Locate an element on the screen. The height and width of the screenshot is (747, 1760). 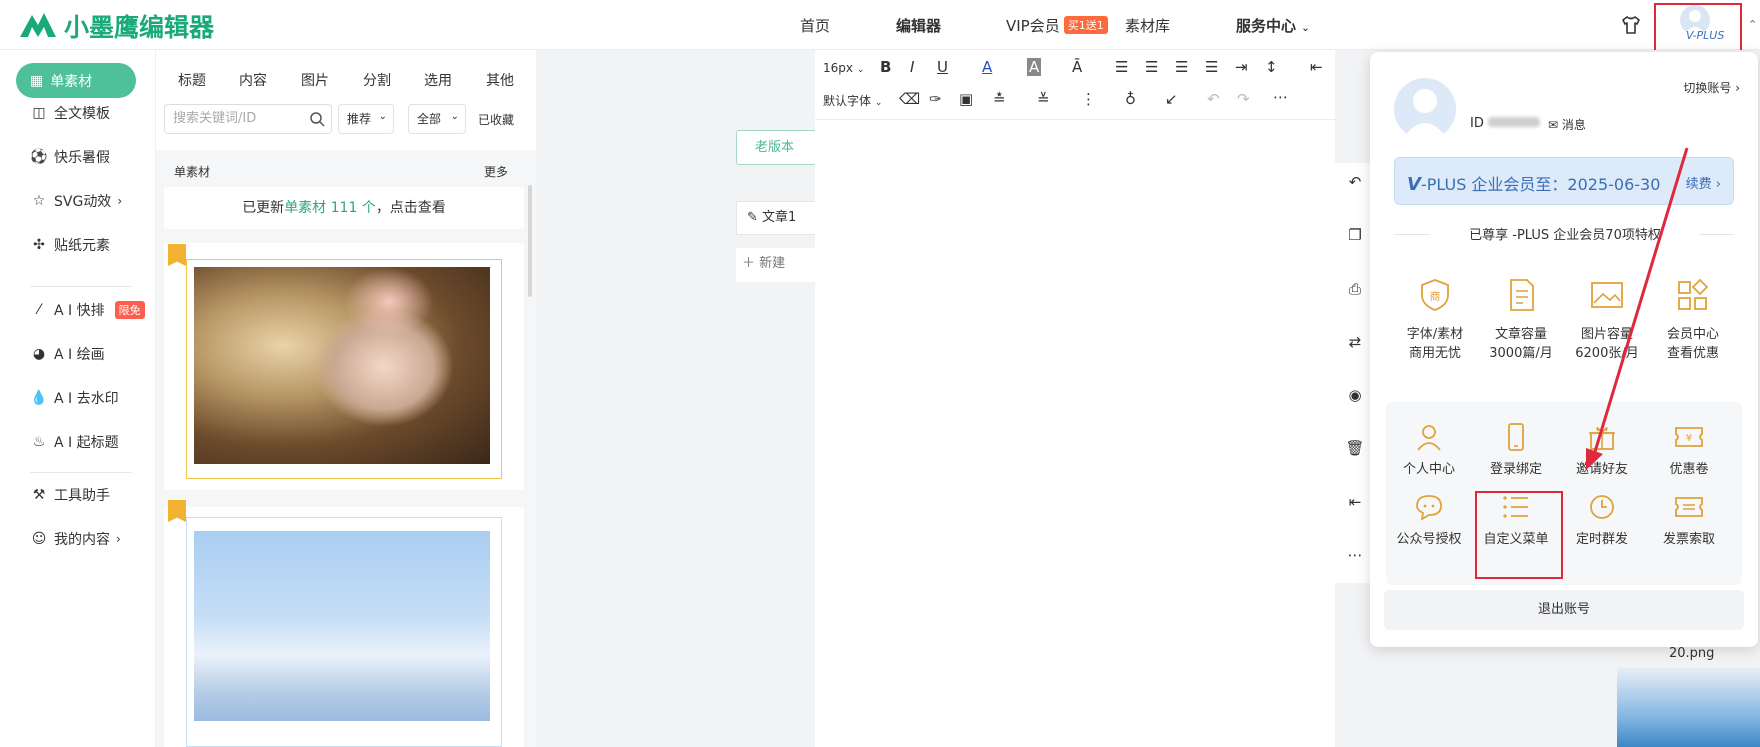
swap-icon: ⇄ is located at coordinates (1355, 343).